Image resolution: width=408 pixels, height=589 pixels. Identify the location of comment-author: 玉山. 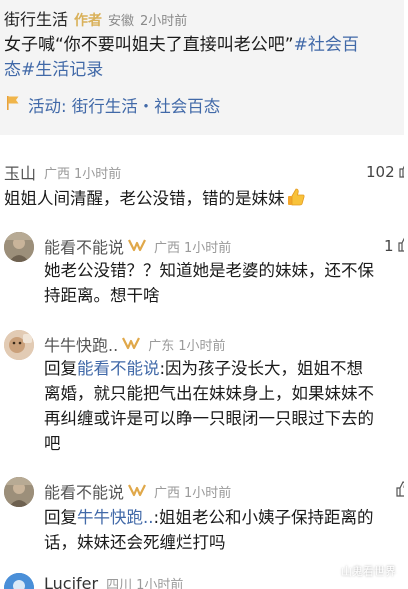
(20, 172).